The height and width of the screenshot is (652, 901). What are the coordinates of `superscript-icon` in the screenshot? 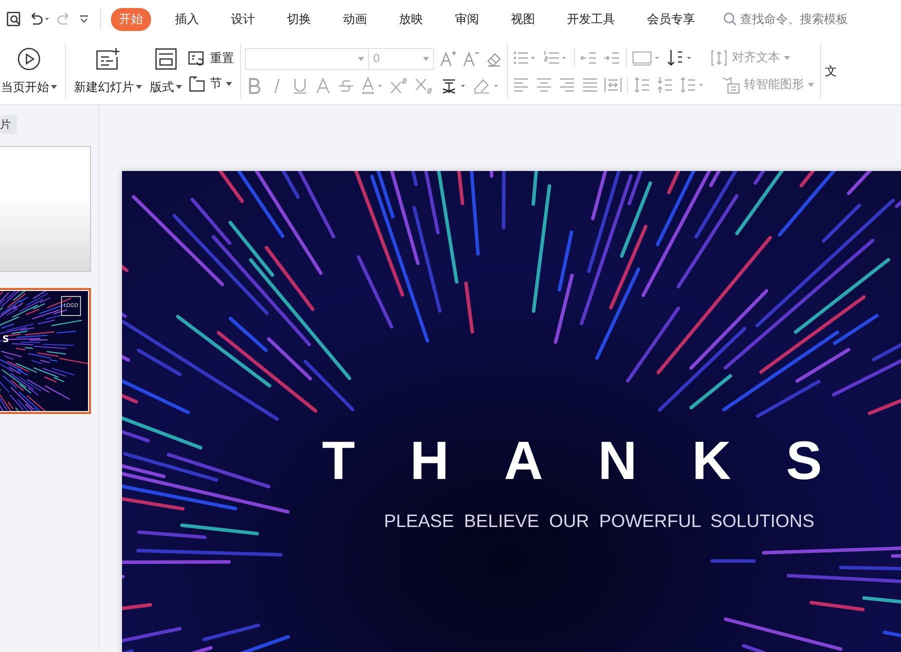 It's located at (399, 85).